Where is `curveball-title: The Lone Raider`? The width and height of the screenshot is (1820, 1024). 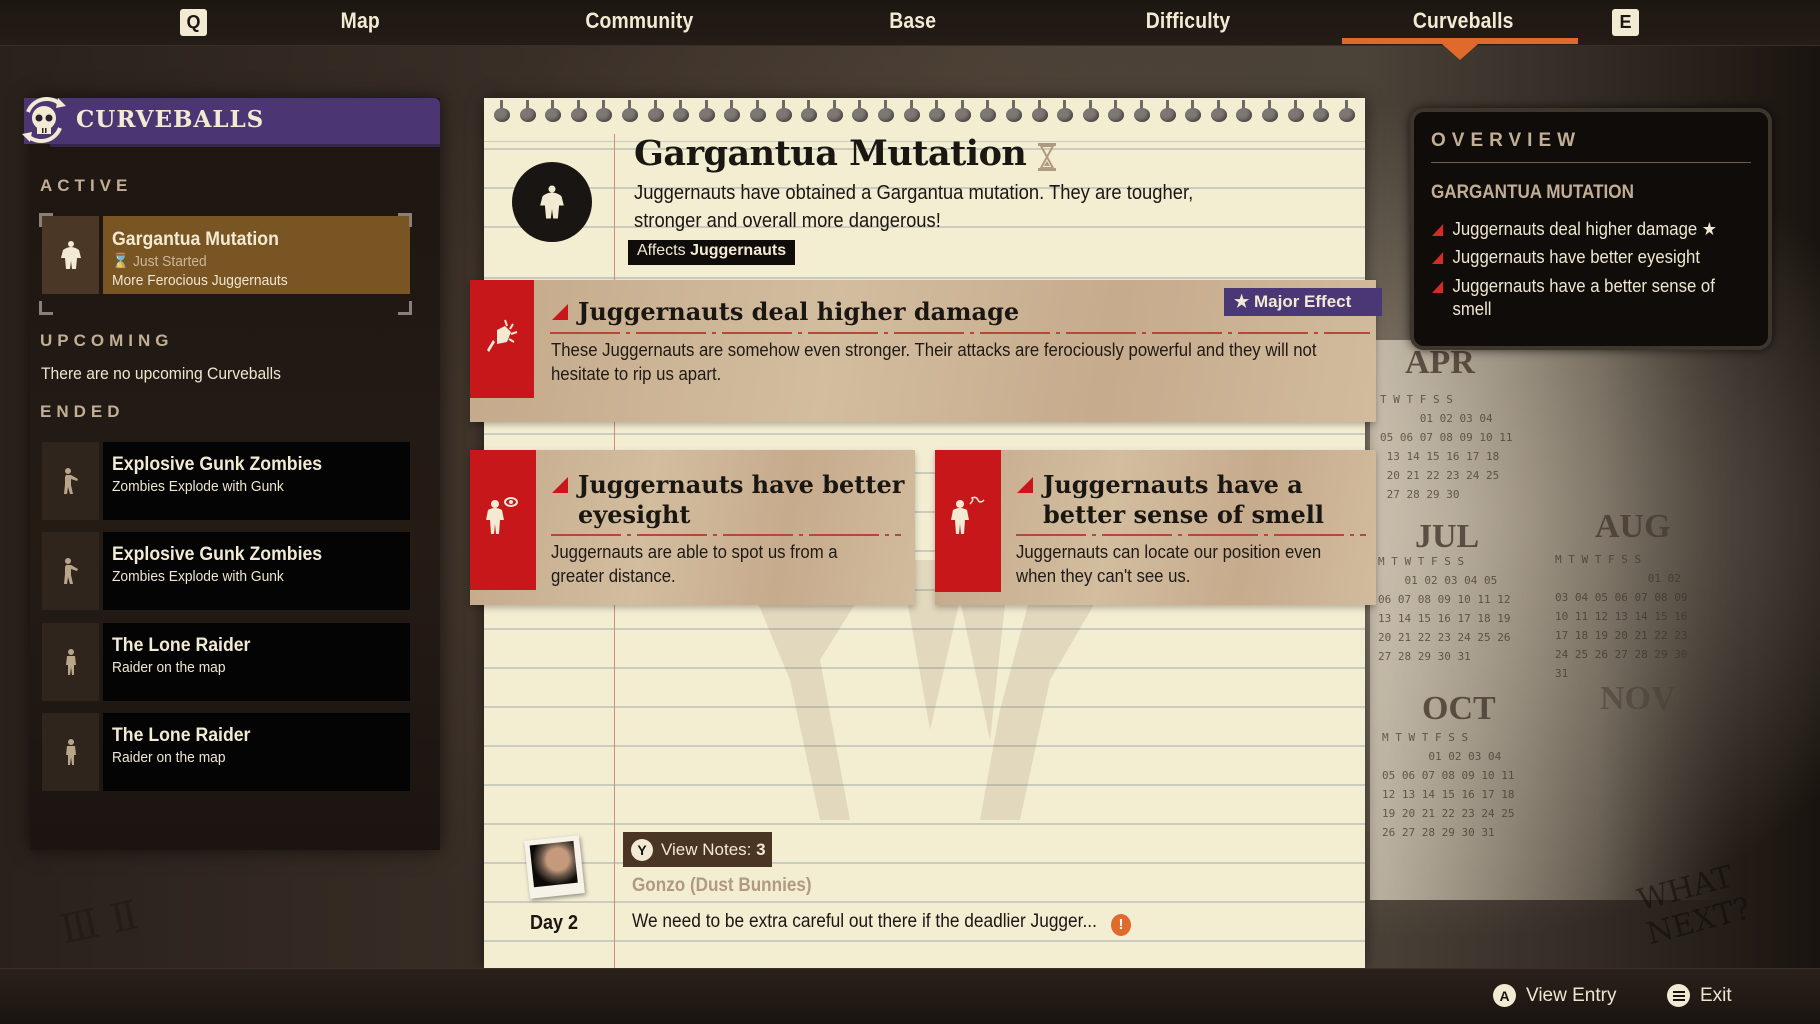 curveball-title: The Lone Raider is located at coordinates (181, 645).